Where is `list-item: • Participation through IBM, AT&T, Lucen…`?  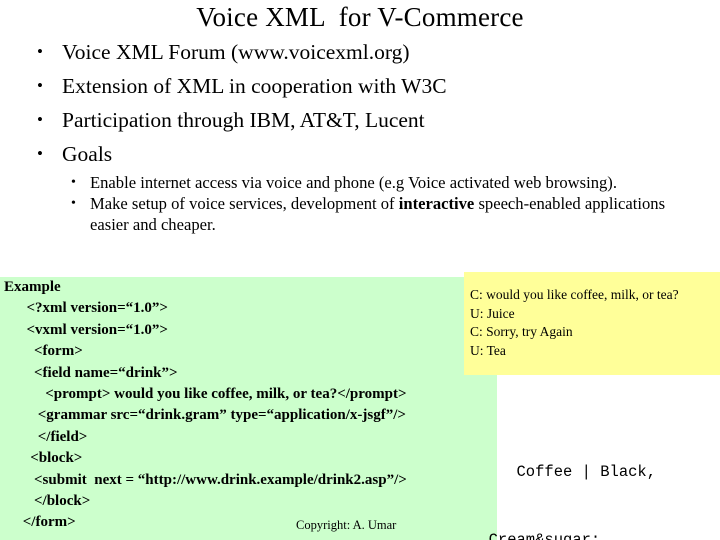 list-item: • Participation through IBM, AT&T, Lucen… is located at coordinates (365, 120).